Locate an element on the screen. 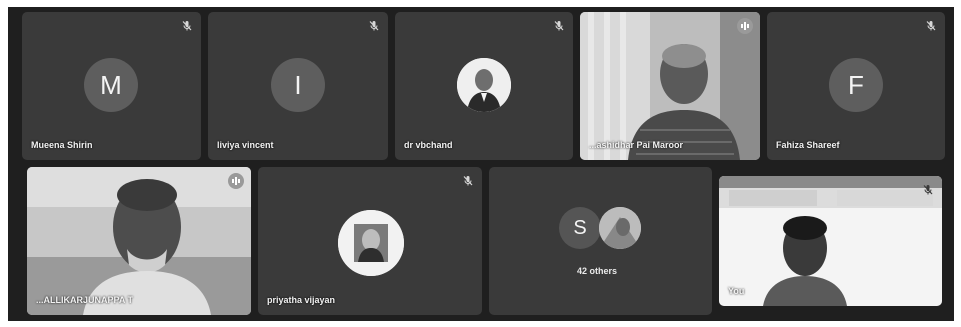 This screenshot has width=961, height=327. participant-tile-priyatha: priyatha vijayan is located at coordinates (370, 241).